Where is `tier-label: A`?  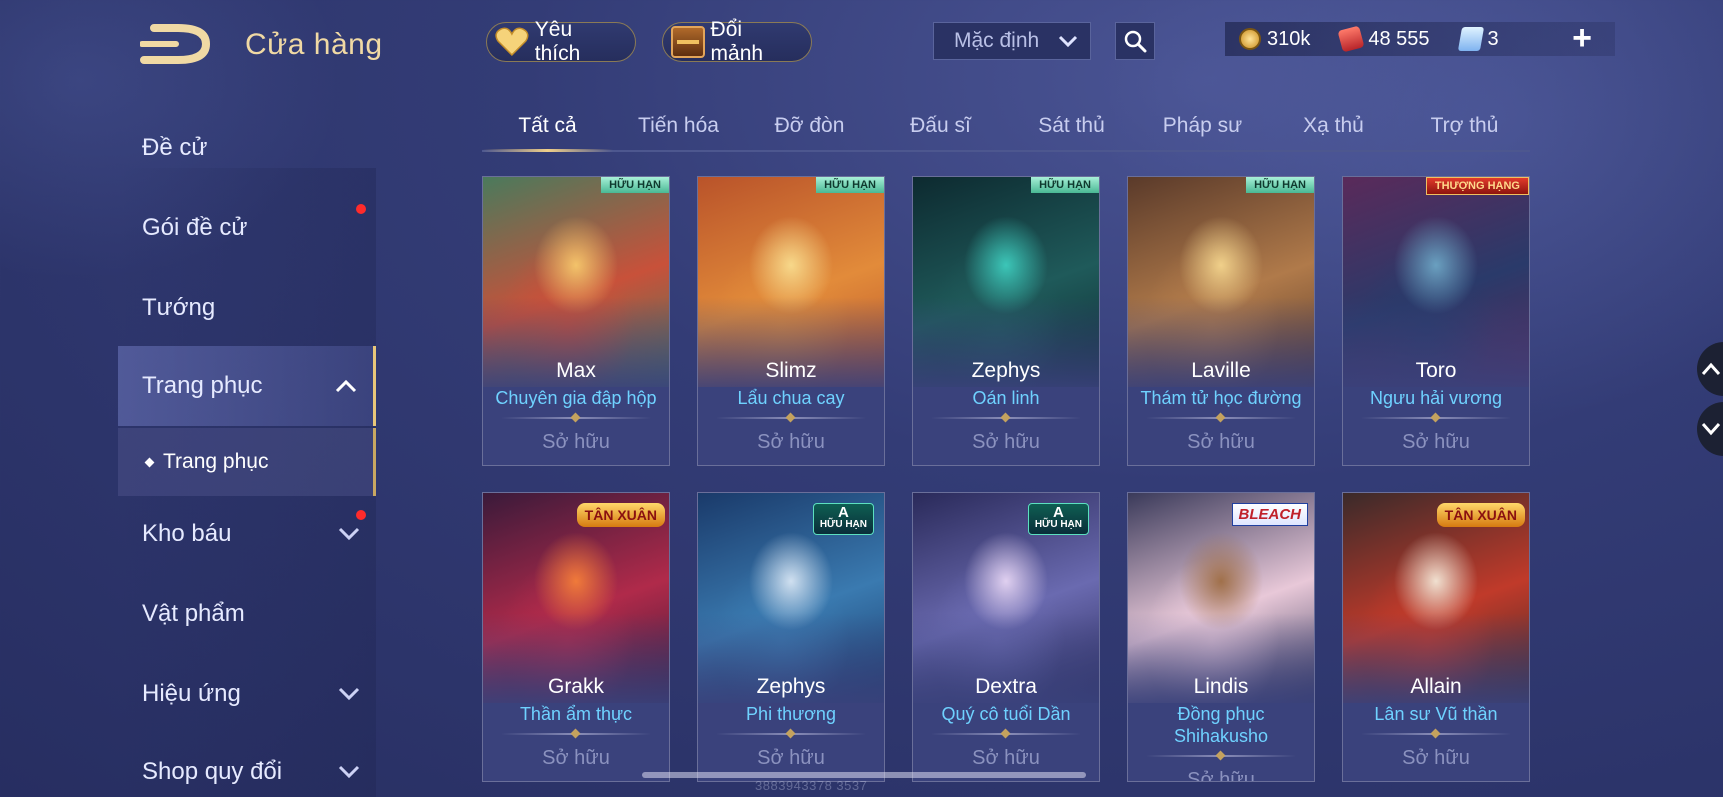 tier-label: A is located at coordinates (843, 512).